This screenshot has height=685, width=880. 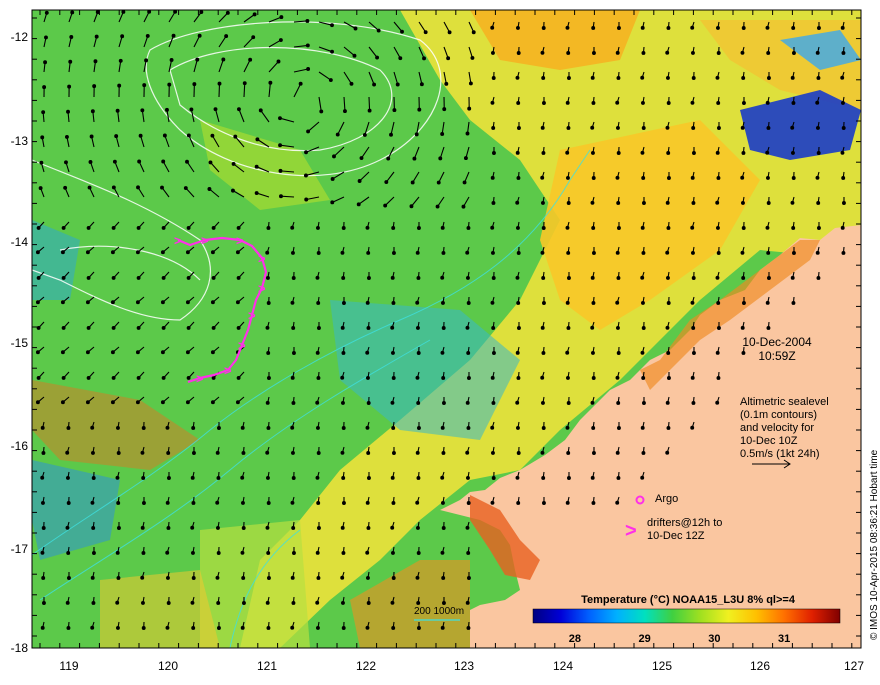 What do you see at coordinates (575, 639) in the screenshot?
I see `colorbar-tick-label: 28` at bounding box center [575, 639].